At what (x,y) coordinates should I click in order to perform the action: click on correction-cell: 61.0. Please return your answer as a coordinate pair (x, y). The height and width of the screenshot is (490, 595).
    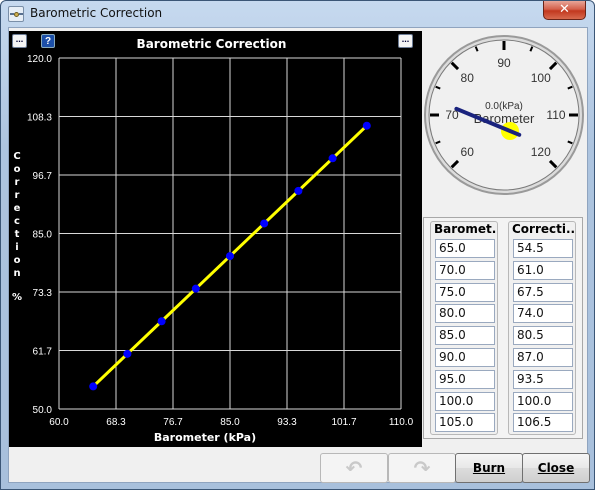
    Looking at the image, I should click on (543, 270).